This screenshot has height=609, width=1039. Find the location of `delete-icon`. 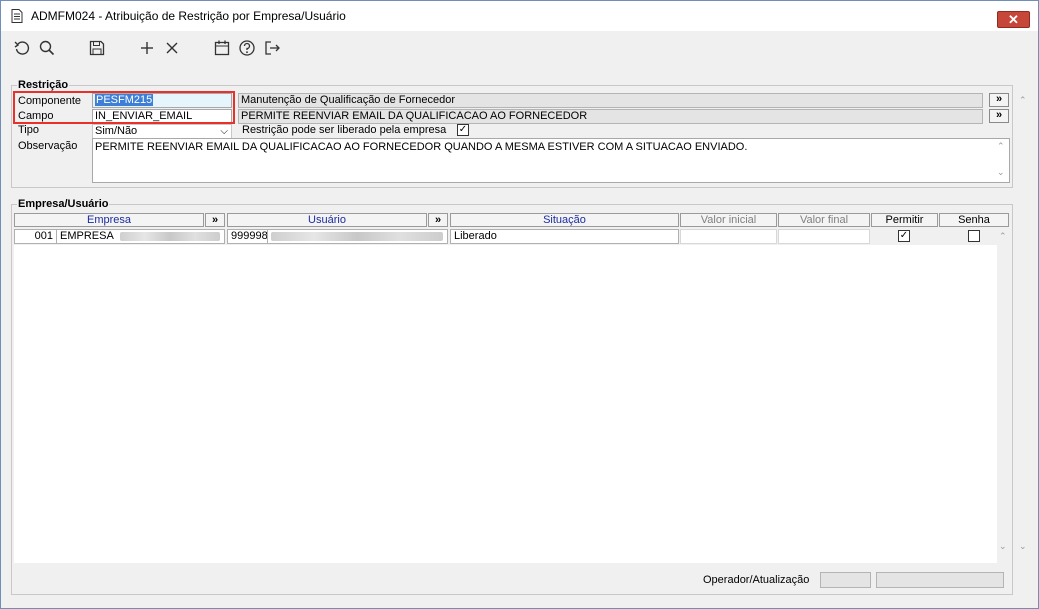

delete-icon is located at coordinates (172, 48).